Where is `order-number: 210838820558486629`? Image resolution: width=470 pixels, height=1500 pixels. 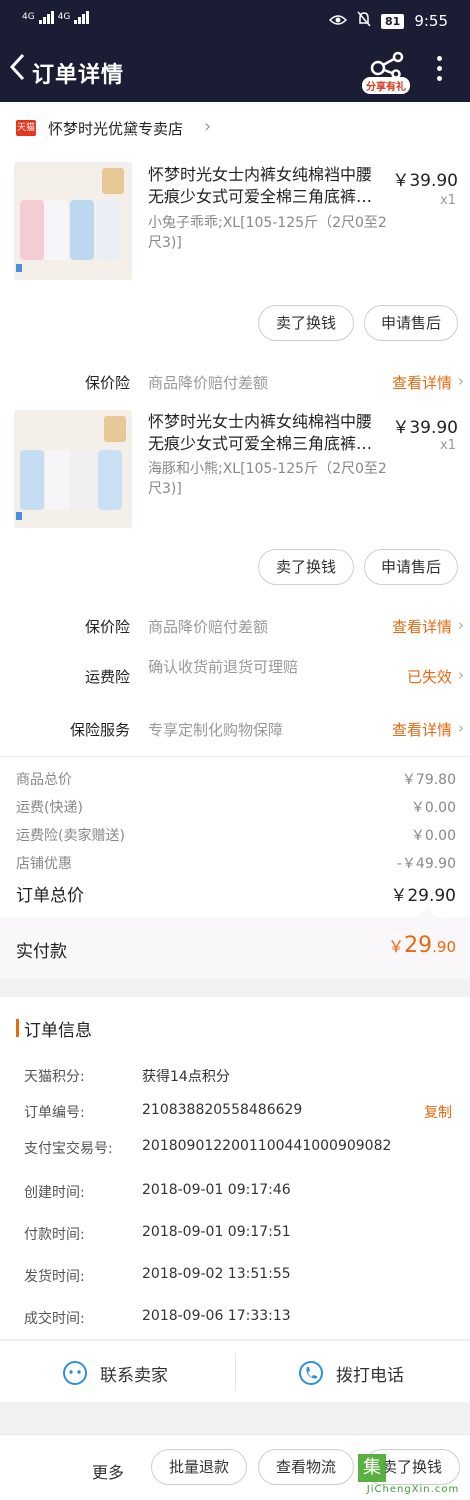
order-number: 210838820558486629 is located at coordinates (222, 1110).